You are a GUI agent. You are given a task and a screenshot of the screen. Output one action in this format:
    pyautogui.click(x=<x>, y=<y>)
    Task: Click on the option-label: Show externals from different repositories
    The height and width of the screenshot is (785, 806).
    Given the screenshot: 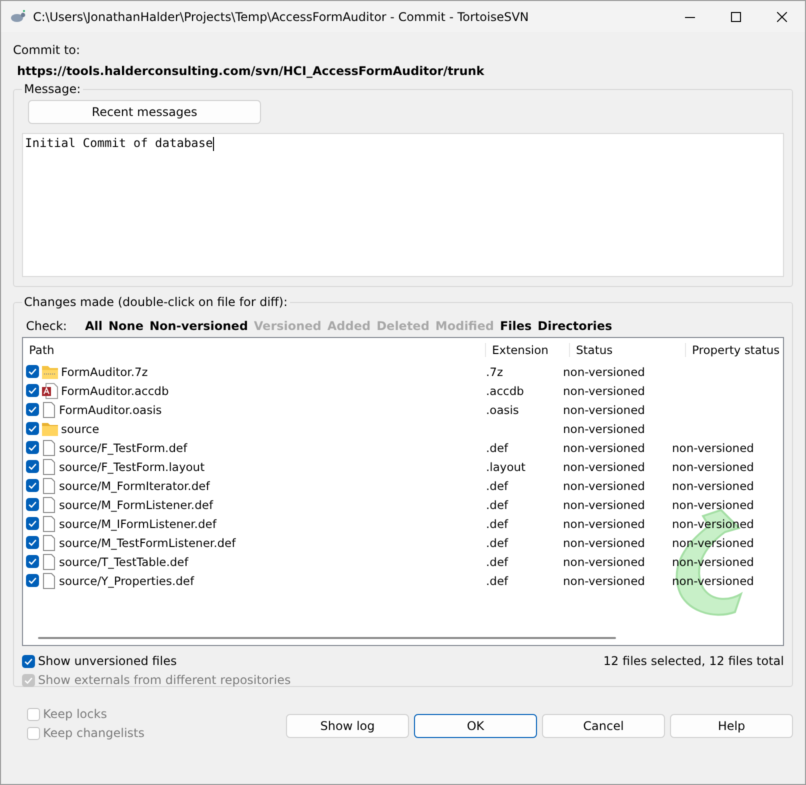 What is the action you would take?
    pyautogui.click(x=164, y=680)
    